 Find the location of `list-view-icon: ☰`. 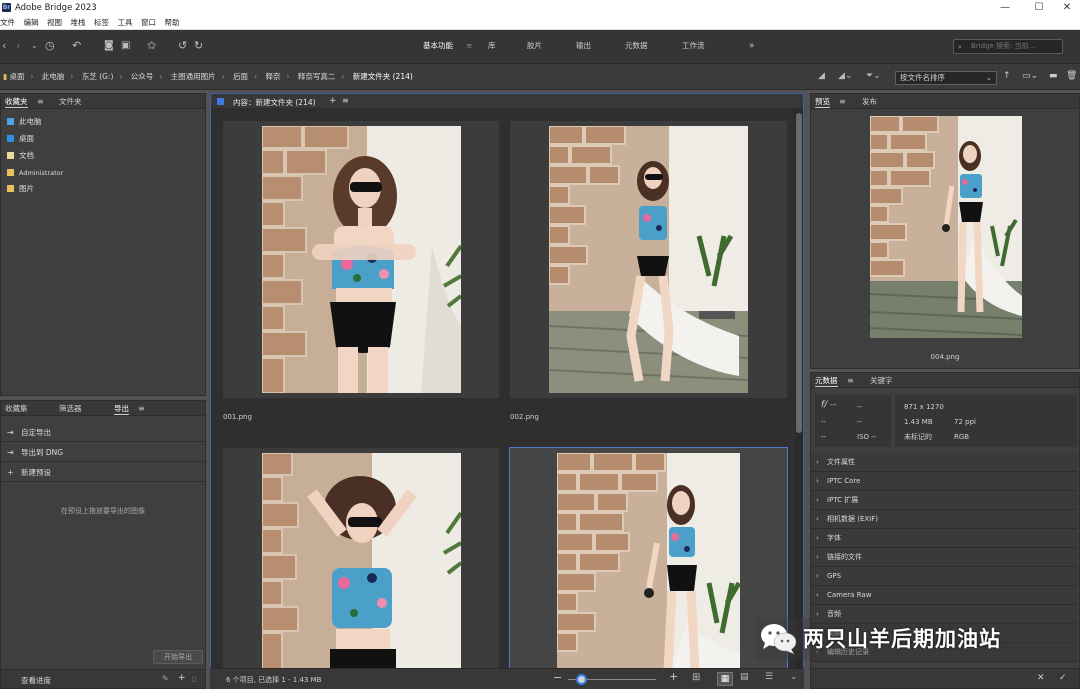

list-view-icon: ☰ is located at coordinates (769, 677).